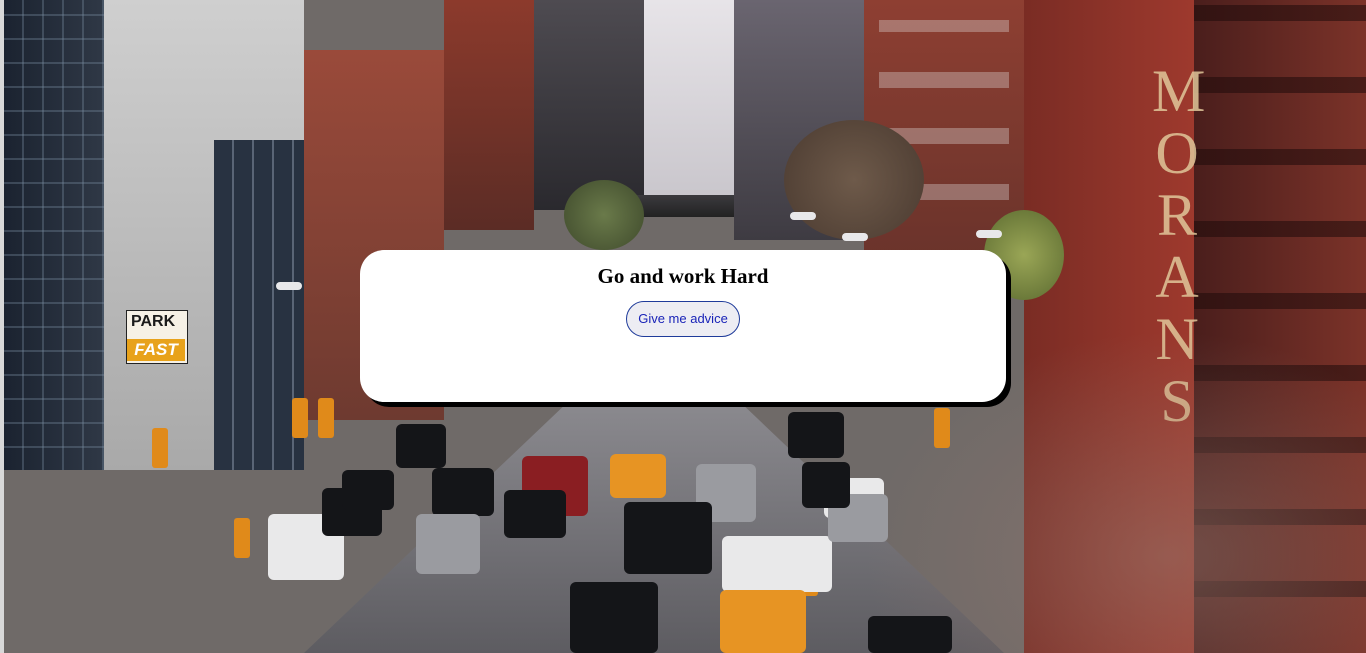 The width and height of the screenshot is (1366, 653). I want to click on advice-card: Go and work Hard Give me advice, so click(683, 326).